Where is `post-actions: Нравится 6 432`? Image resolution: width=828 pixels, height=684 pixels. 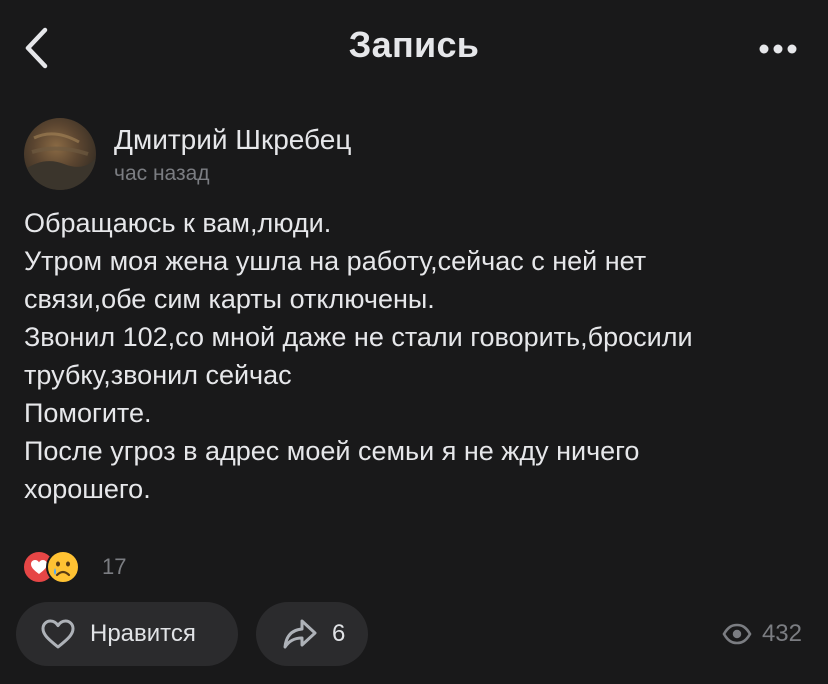
post-actions: Нравится 6 432 is located at coordinates (414, 635).